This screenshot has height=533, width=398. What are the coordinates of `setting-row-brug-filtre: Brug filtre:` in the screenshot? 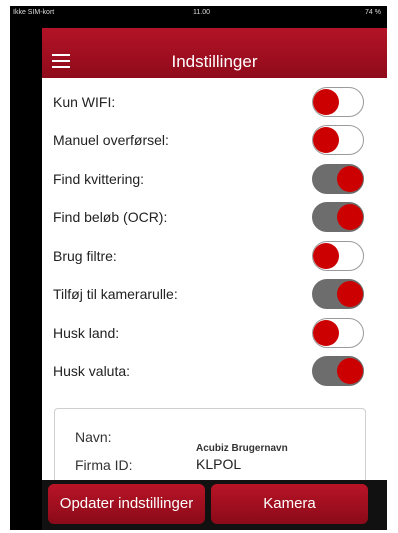 It's located at (214, 258).